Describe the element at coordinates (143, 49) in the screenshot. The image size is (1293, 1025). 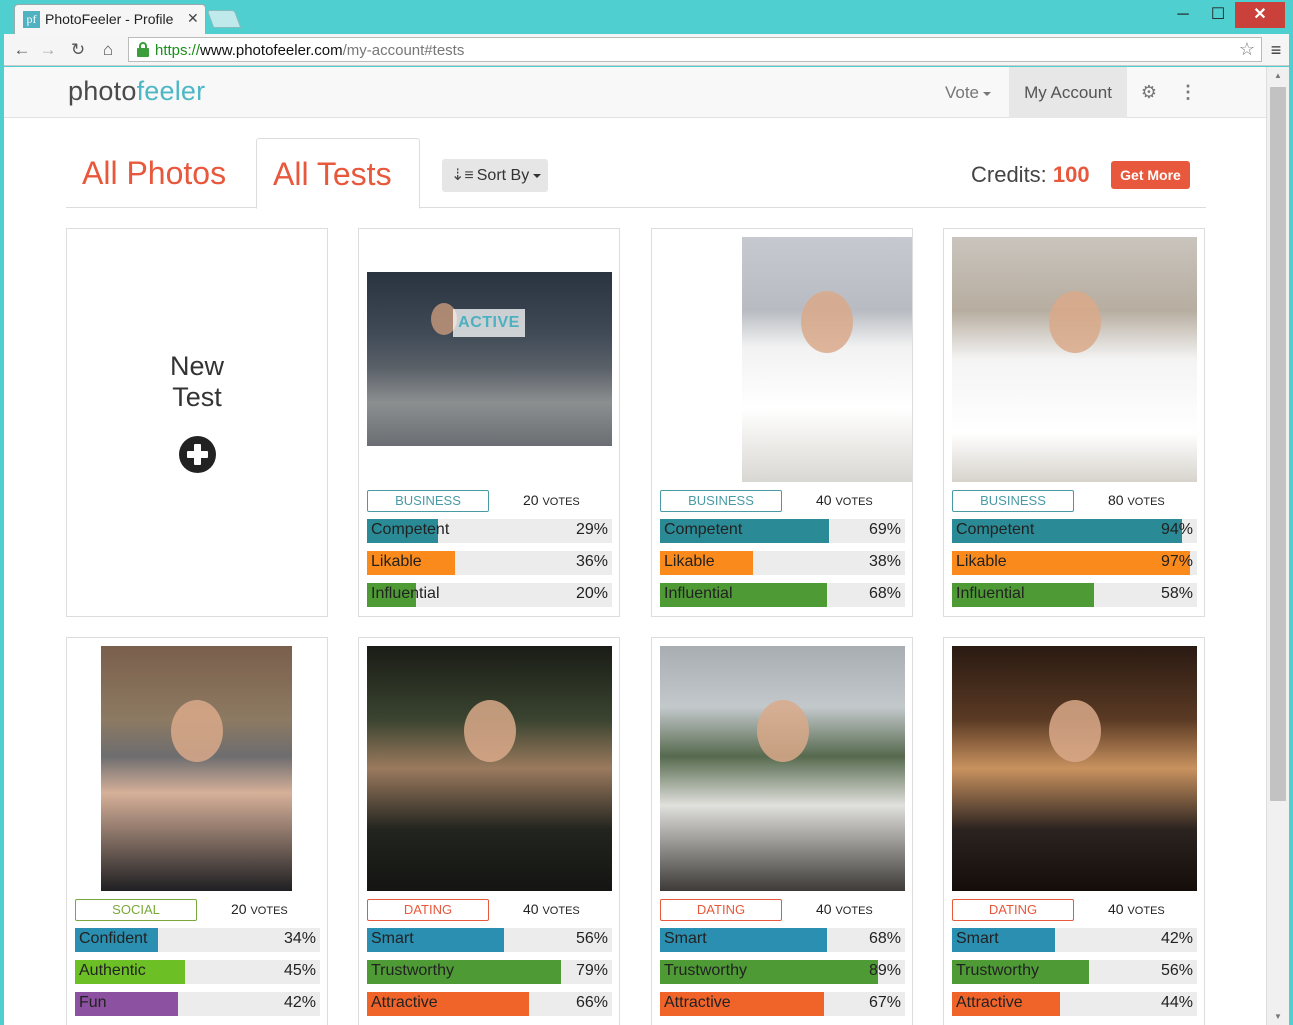
I see `lock-icon` at that location.